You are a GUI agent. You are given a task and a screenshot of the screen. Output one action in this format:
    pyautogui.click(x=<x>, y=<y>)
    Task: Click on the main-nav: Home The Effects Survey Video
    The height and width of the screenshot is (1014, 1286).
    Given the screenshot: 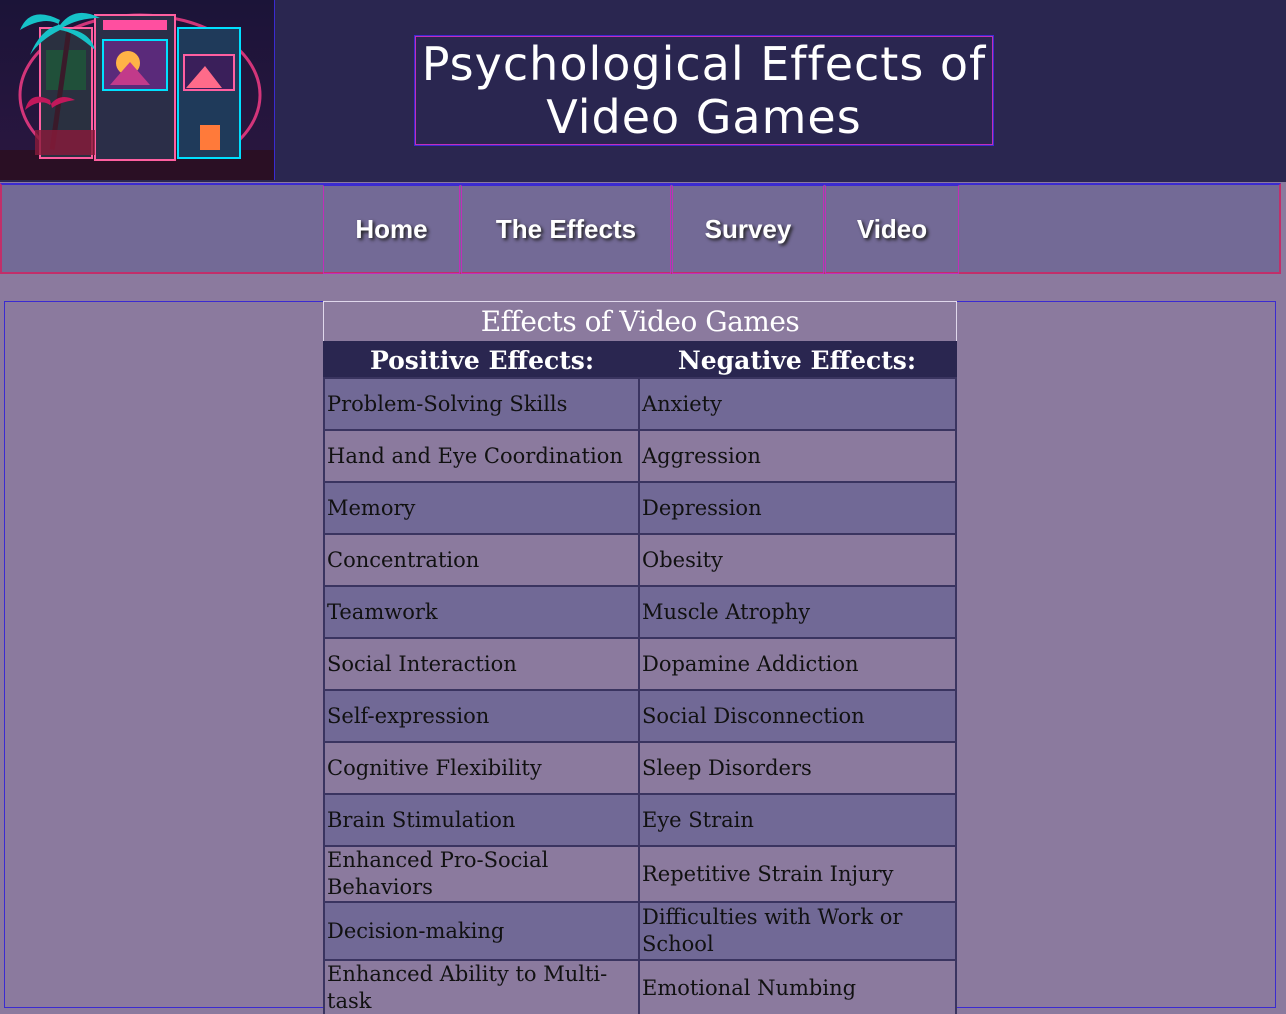 What is the action you would take?
    pyautogui.click(x=640, y=228)
    